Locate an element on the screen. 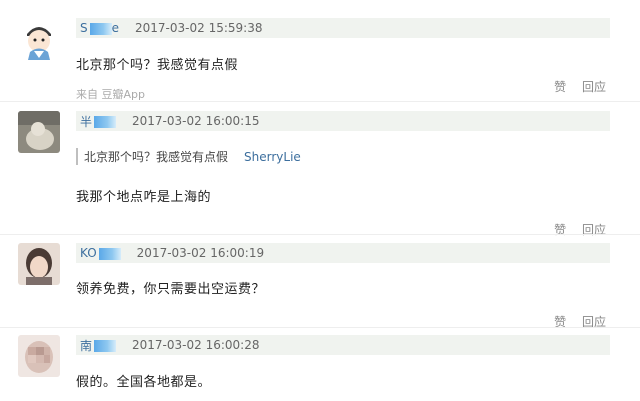 This screenshot has height=401, width=640. author-name: 半 is located at coordinates (98, 121).